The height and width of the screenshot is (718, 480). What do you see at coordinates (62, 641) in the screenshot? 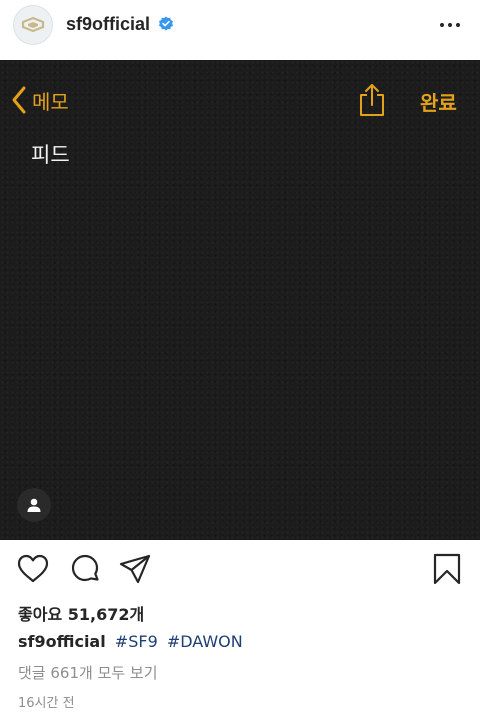
I see `caption-username: sf9official` at bounding box center [62, 641].